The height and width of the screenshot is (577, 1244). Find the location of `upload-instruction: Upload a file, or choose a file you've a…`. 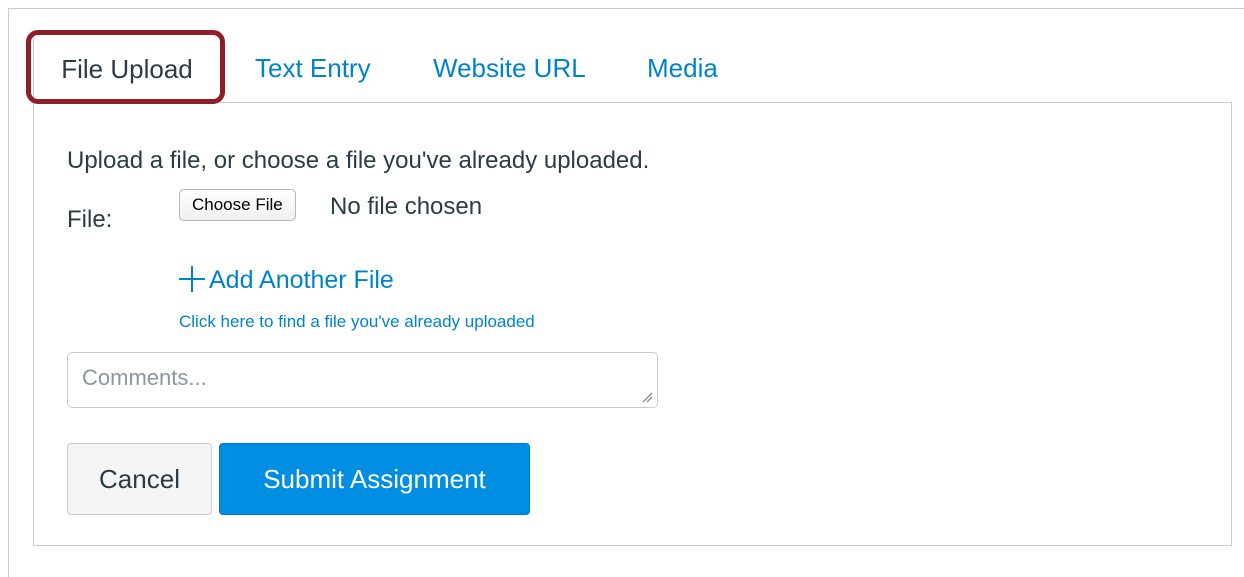

upload-instruction: Upload a file, or choose a file you've a… is located at coordinates (358, 160).